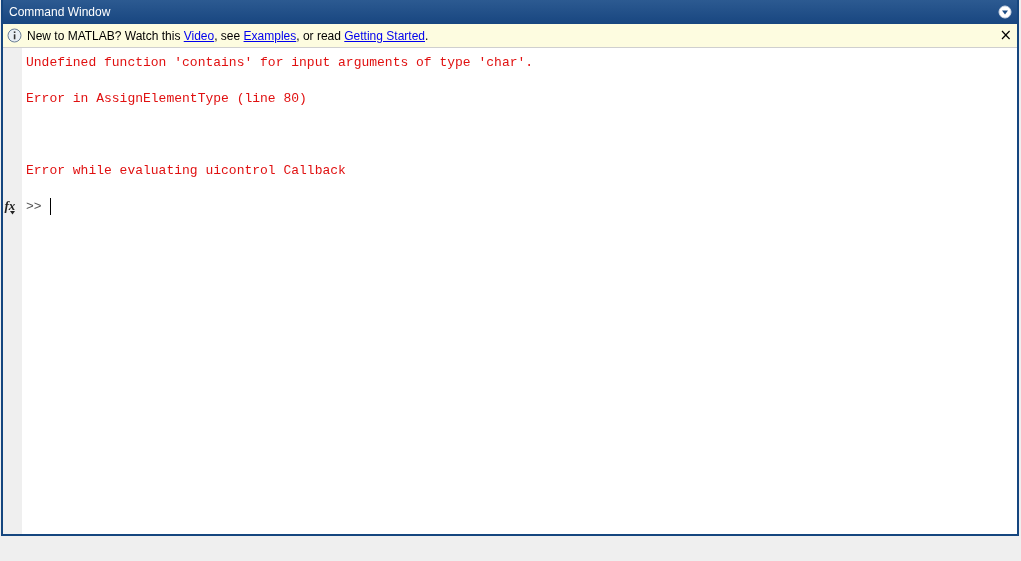  What do you see at coordinates (50, 206) in the screenshot?
I see `text-cursor` at bounding box center [50, 206].